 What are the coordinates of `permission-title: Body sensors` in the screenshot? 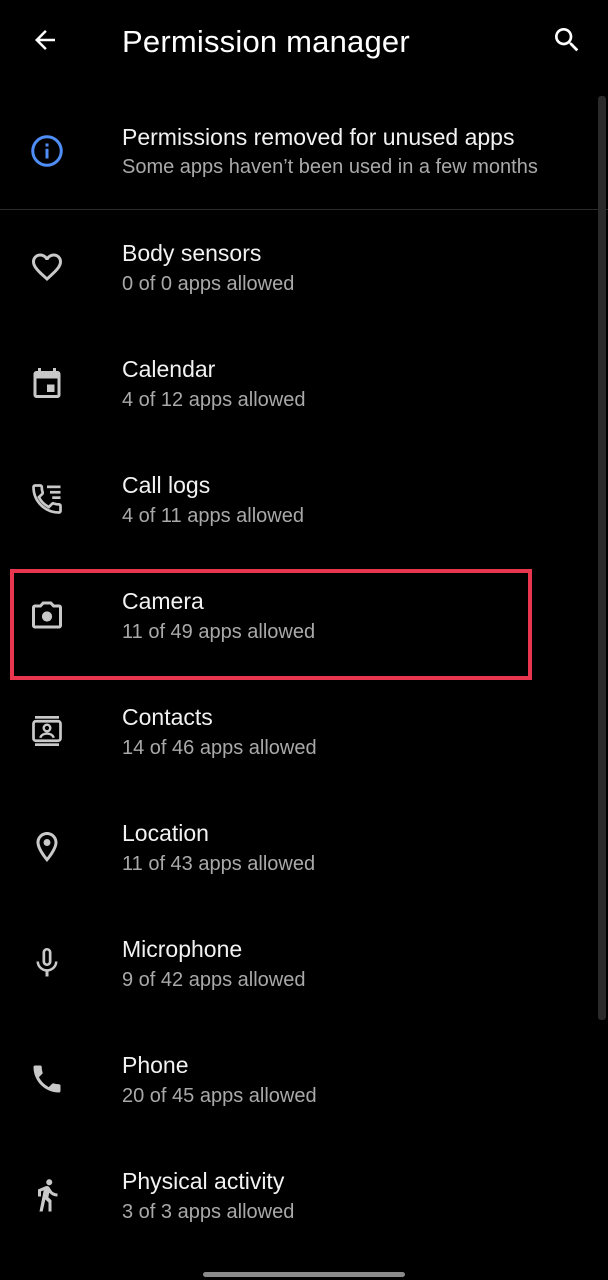 It's located at (192, 253).